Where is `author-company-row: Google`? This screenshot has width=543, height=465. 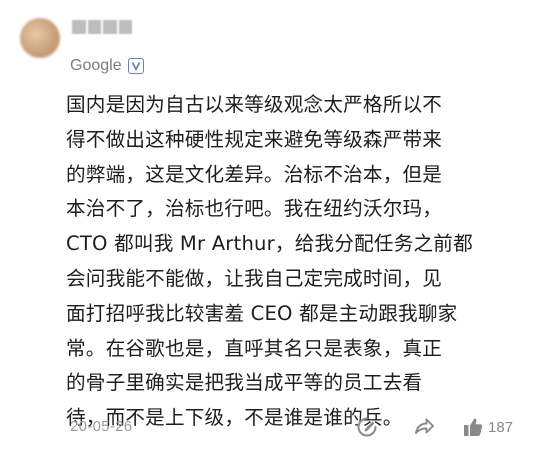
author-company-row: Google is located at coordinates (107, 66).